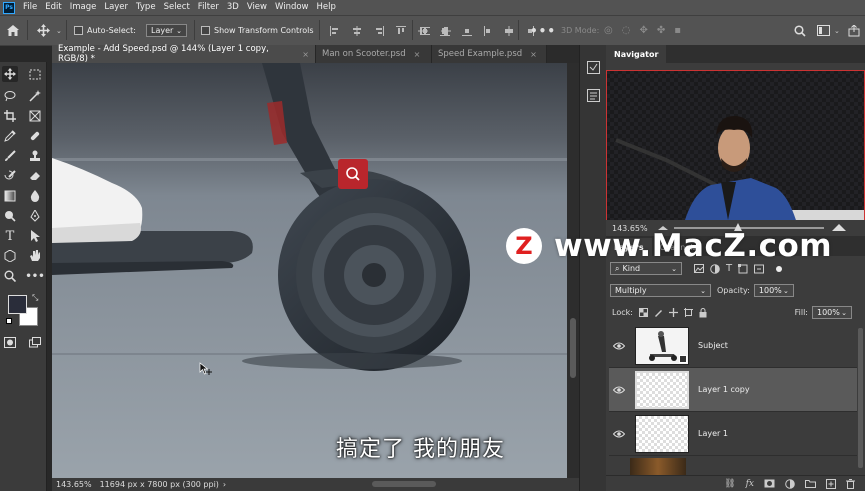 The image size is (865, 491). What do you see at coordinates (35, 74) in the screenshot?
I see `marquee-tool-icon` at bounding box center [35, 74].